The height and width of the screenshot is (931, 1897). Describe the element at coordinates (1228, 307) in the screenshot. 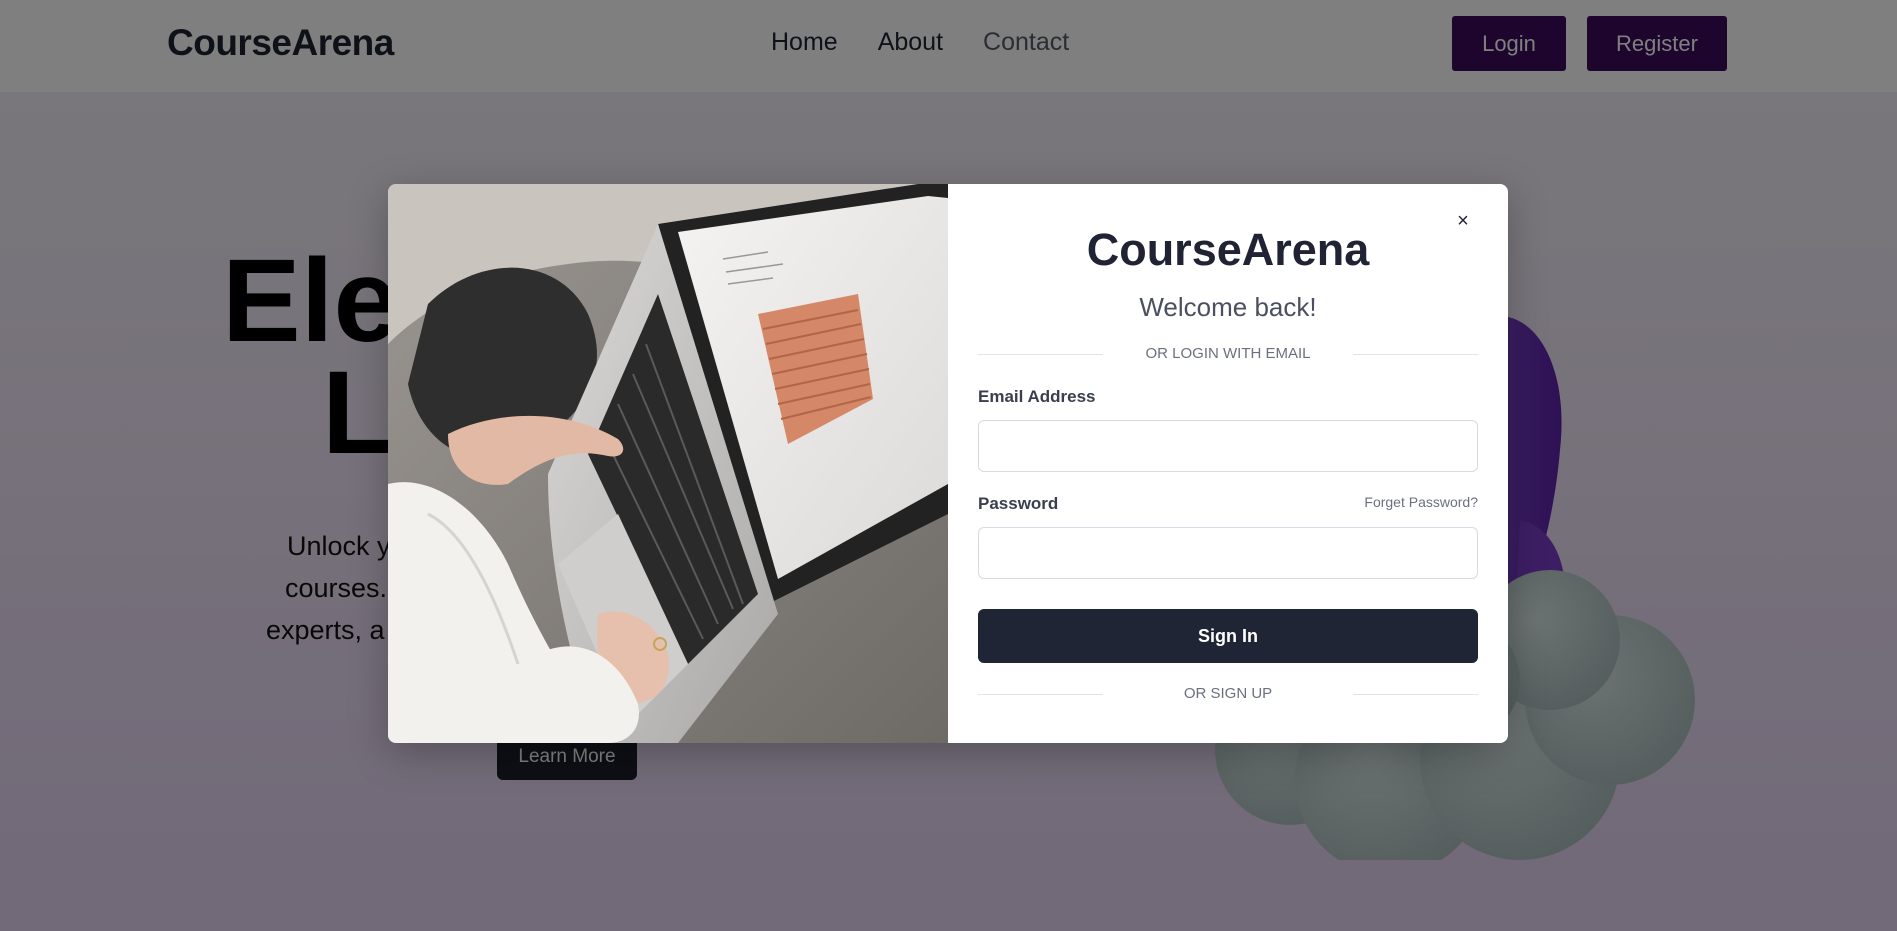

I see `welcome-heading: Welcome back!` at that location.